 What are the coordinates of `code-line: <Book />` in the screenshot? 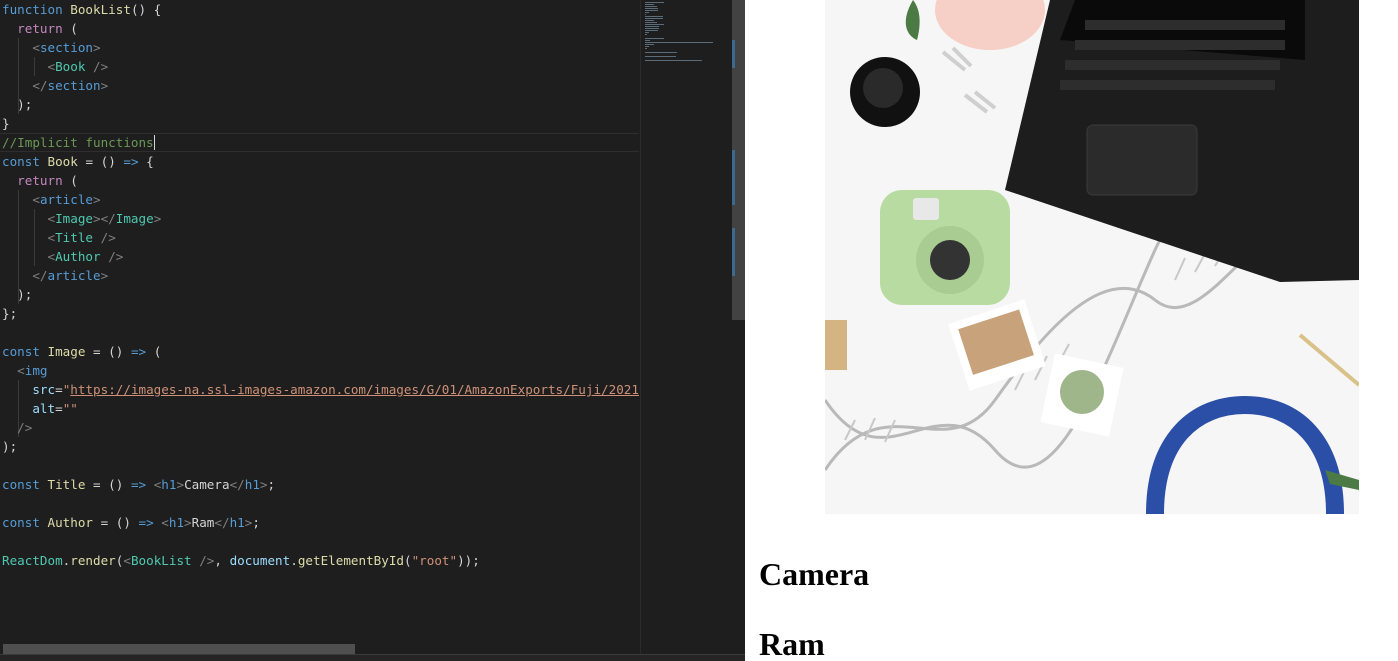 It's located at (54, 66).